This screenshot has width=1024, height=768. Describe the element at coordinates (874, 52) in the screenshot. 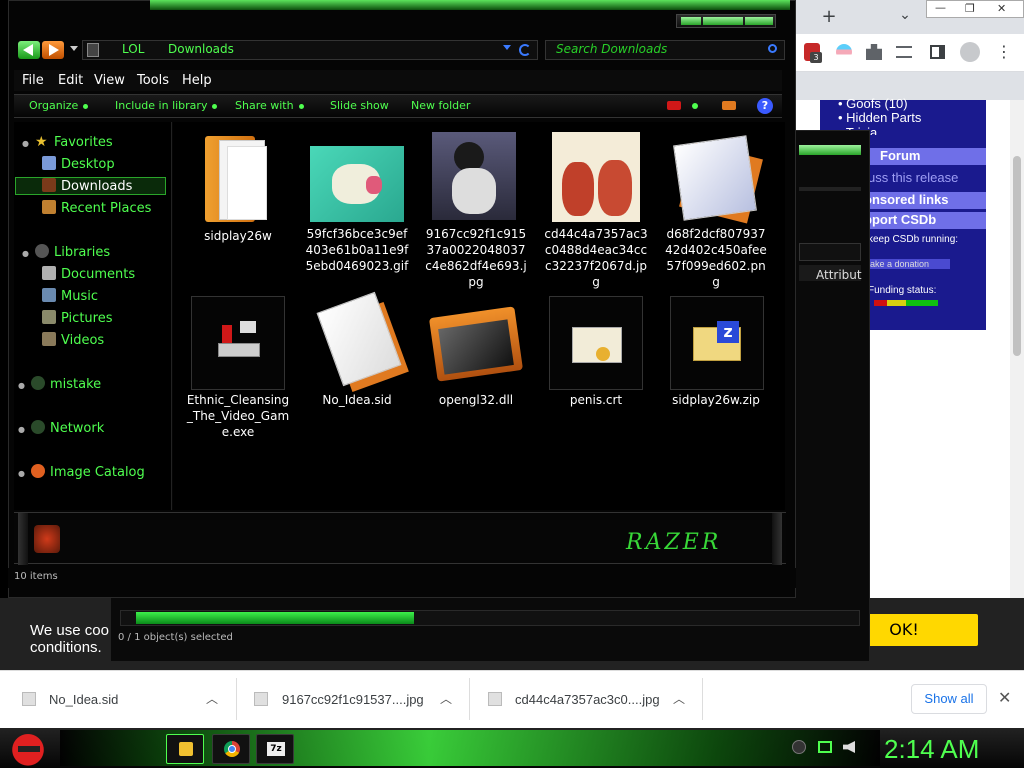

I see `puzzle-icon` at that location.